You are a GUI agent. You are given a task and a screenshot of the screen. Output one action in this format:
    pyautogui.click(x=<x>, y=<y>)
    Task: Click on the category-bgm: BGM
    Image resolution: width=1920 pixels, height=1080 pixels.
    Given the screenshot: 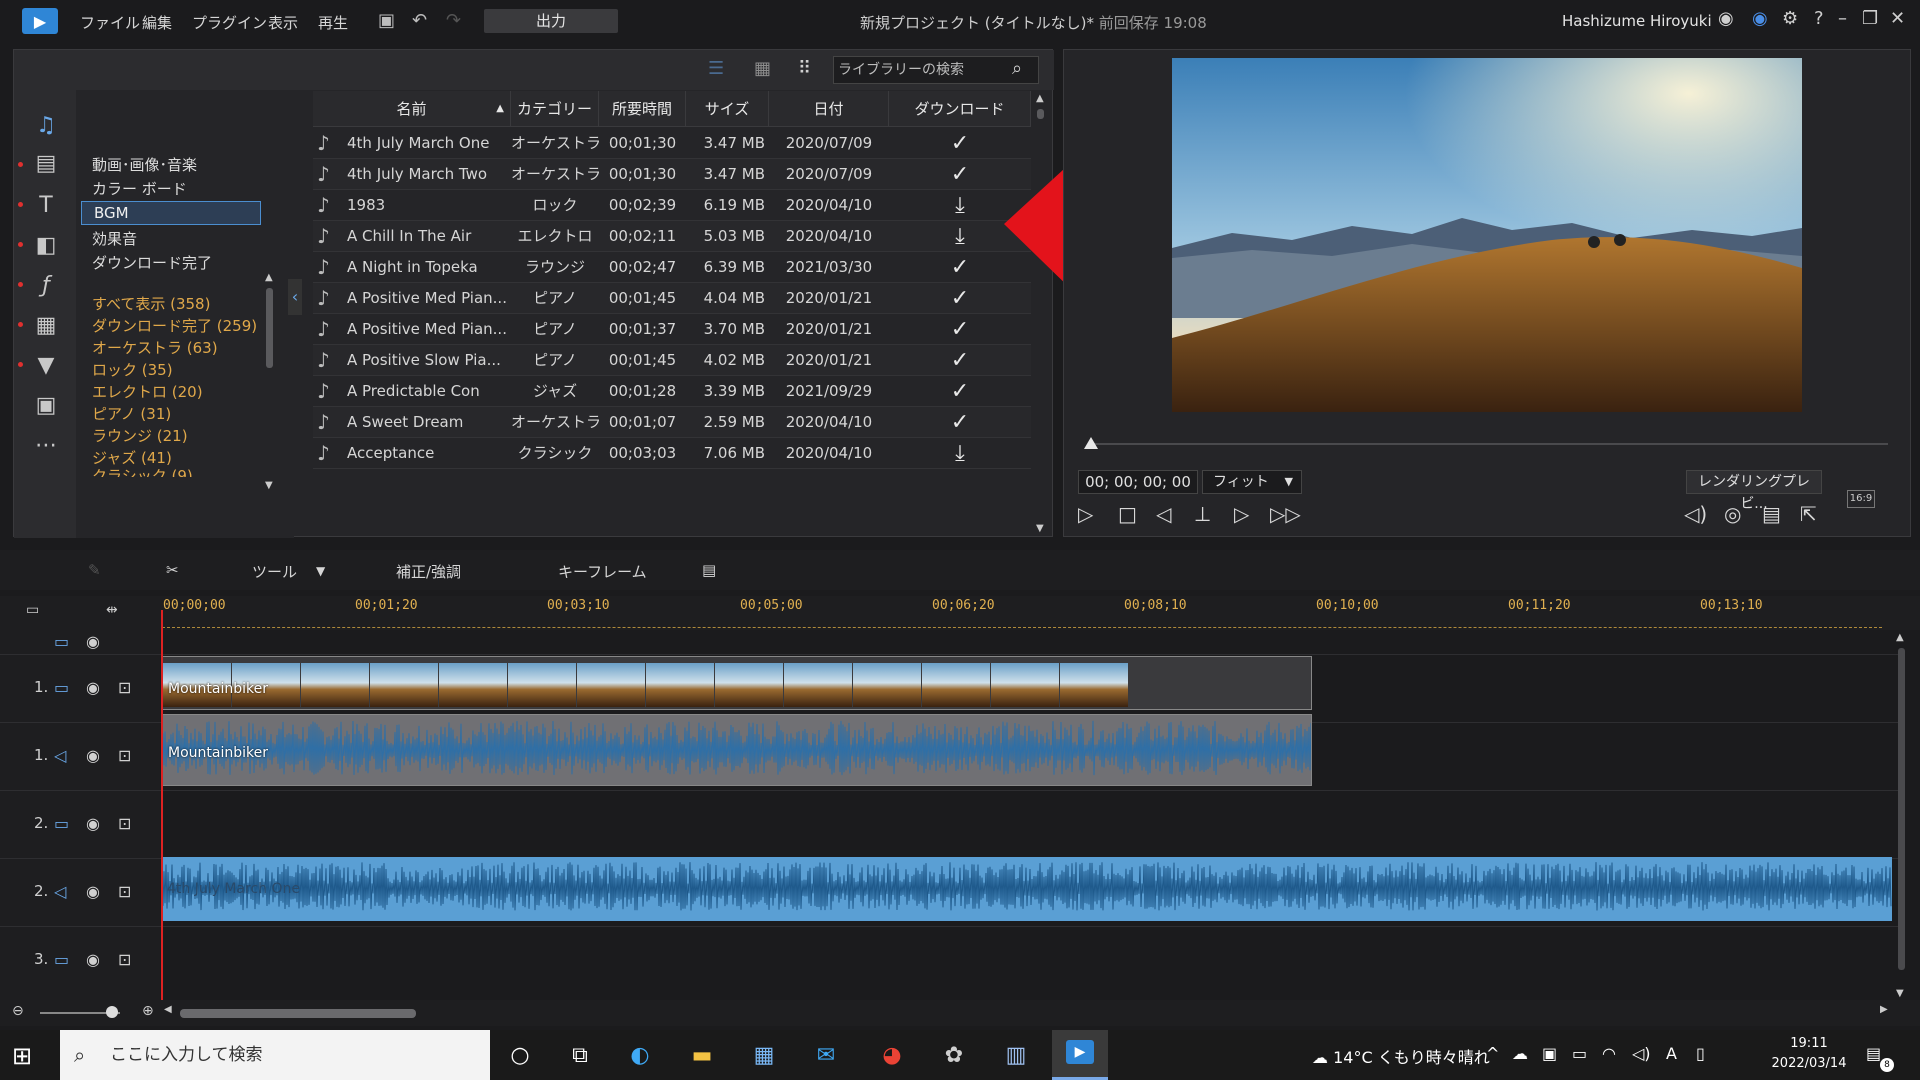 What is the action you would take?
    pyautogui.click(x=171, y=213)
    